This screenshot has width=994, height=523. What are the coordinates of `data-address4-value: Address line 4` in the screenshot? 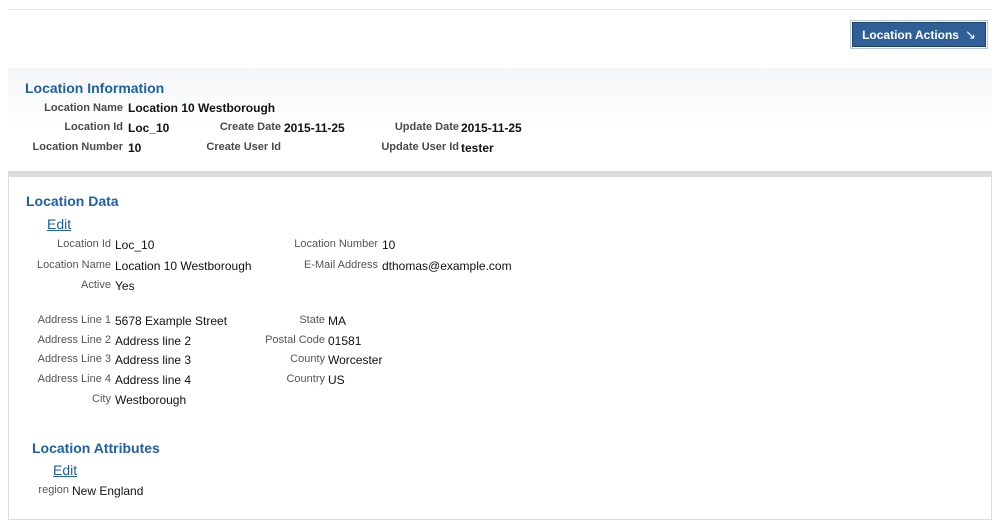 It's located at (153, 380).